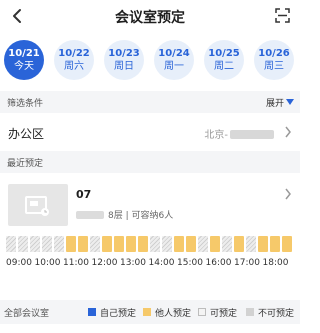 The height and width of the screenshot is (333, 320). Describe the element at coordinates (173, 314) in the screenshot. I see `legend-label-other: 他人预定` at that location.